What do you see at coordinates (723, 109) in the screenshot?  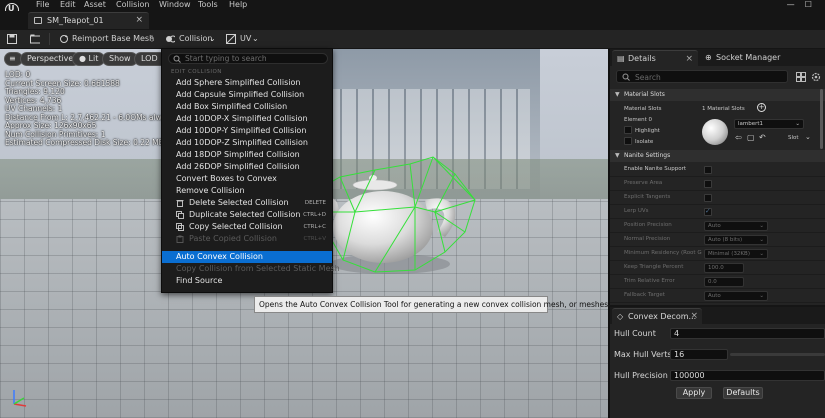 I see `material-slots-count: 1 Material Slots` at bounding box center [723, 109].